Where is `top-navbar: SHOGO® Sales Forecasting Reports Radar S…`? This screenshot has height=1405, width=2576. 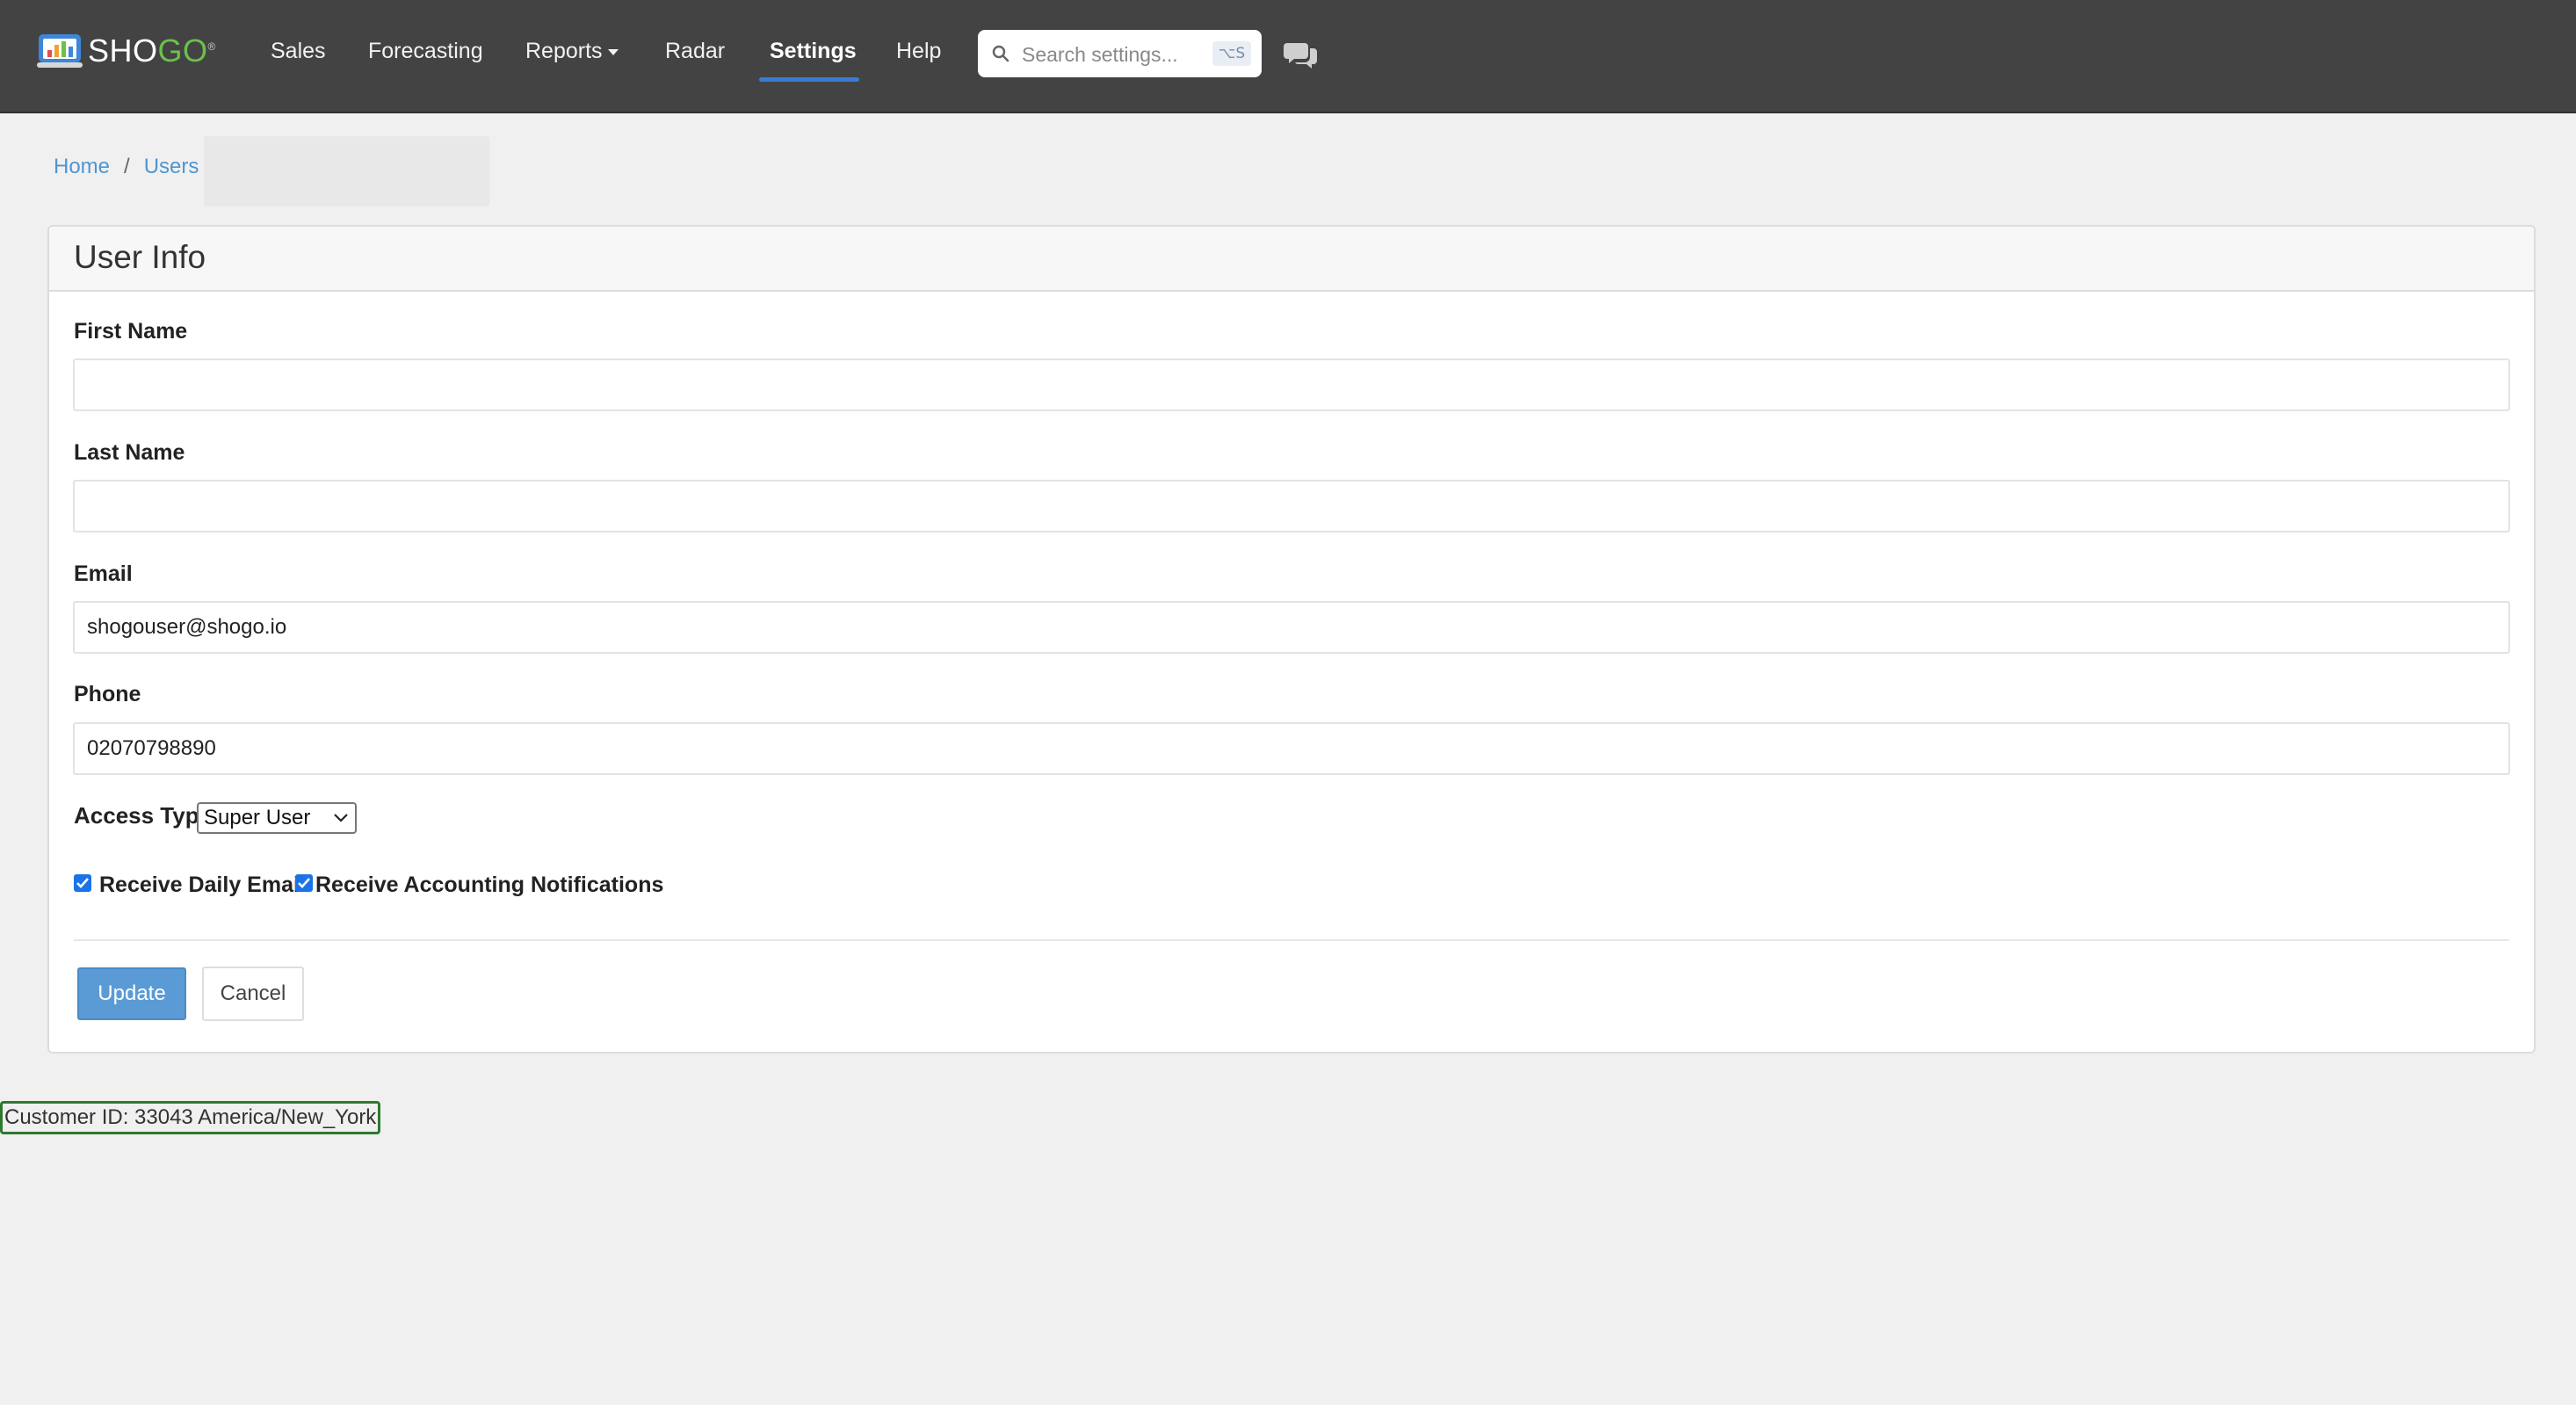 top-navbar: SHOGO® Sales Forecasting Reports Radar S… is located at coordinates (1288, 56).